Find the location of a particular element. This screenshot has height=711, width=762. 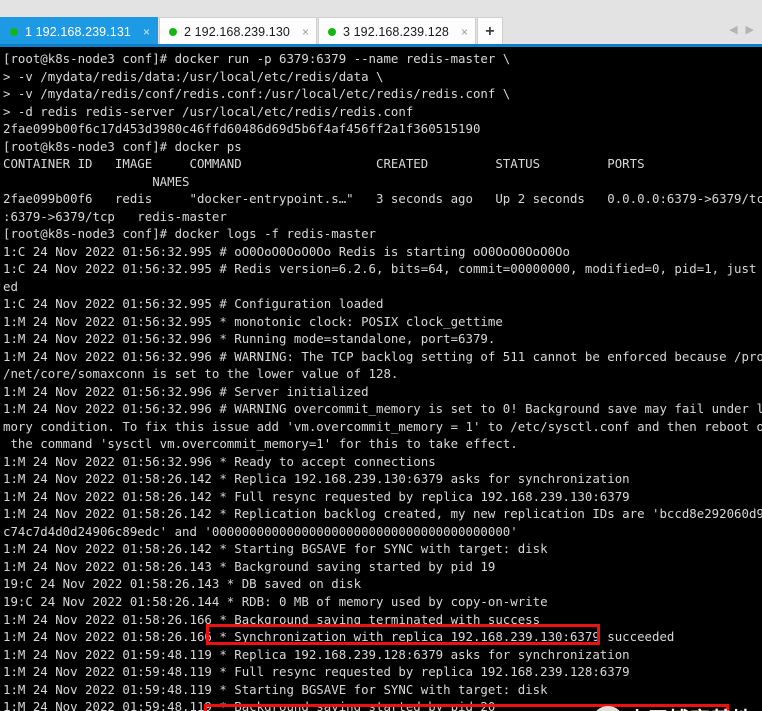

tab-label: 3 192.168.239.128 is located at coordinates (395, 32).